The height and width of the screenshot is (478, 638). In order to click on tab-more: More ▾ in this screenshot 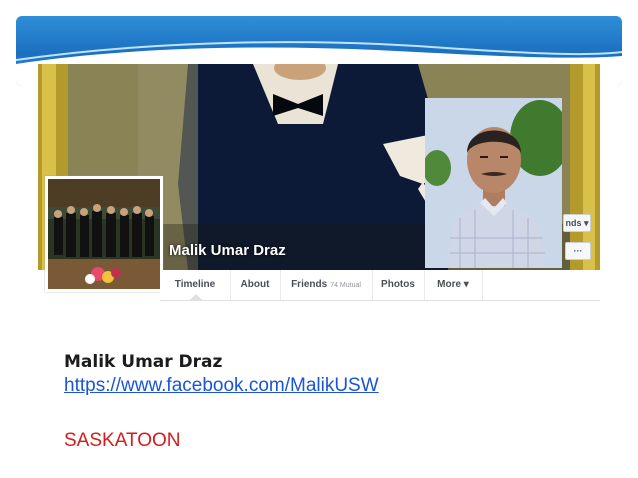, I will do `click(453, 285)`.